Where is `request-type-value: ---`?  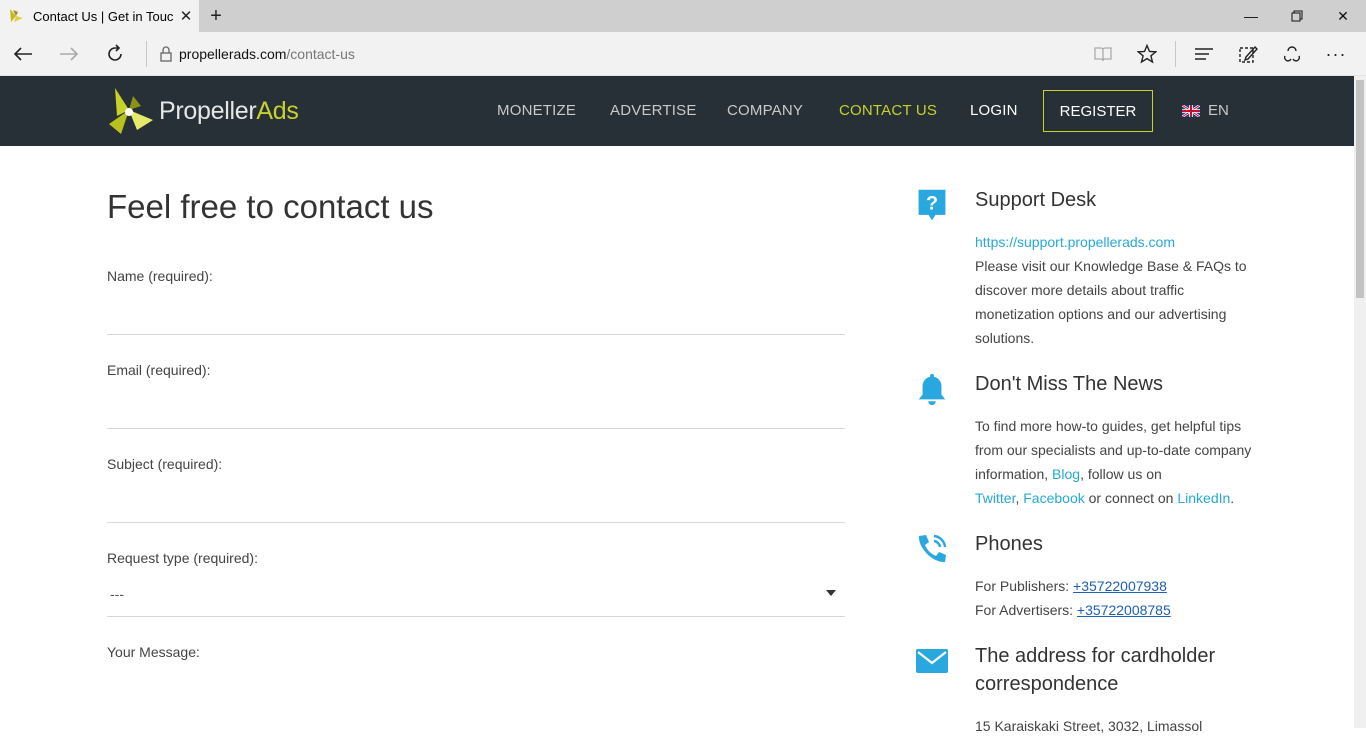
request-type-value: --- is located at coordinates (117, 594).